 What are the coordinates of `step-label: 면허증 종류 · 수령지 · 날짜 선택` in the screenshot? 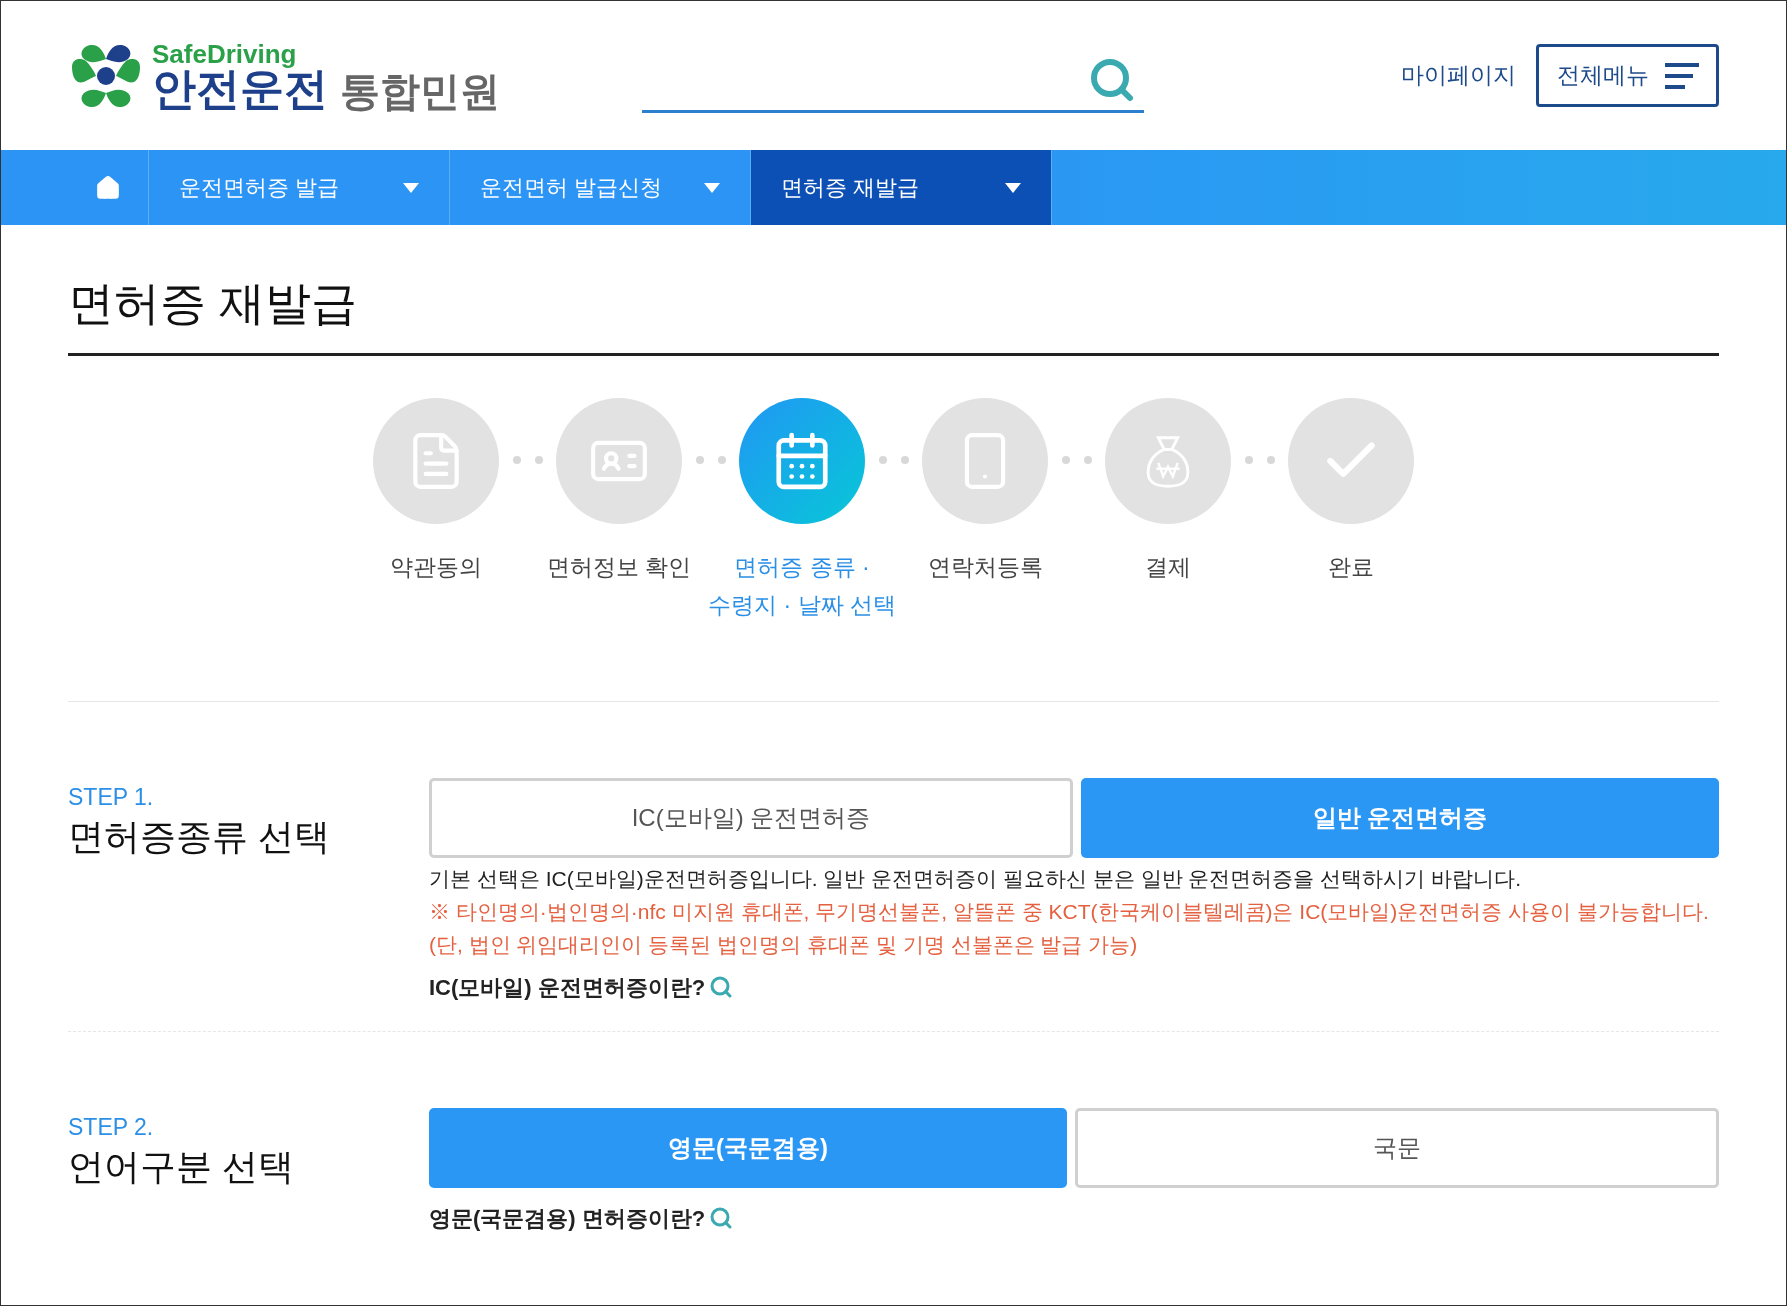 It's located at (802, 586).